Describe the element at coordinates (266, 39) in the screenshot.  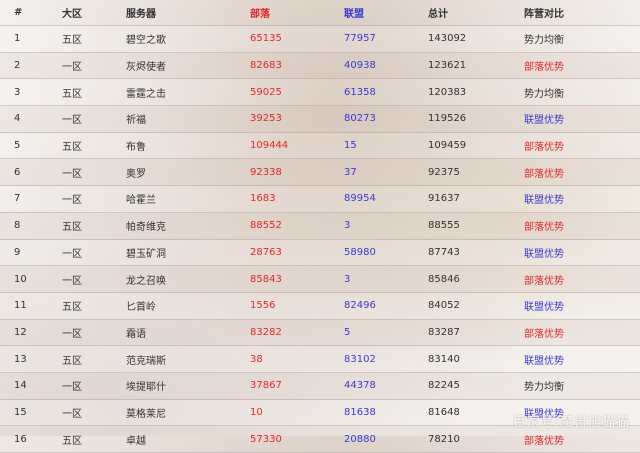
I see `cell-horde: 65135` at that location.